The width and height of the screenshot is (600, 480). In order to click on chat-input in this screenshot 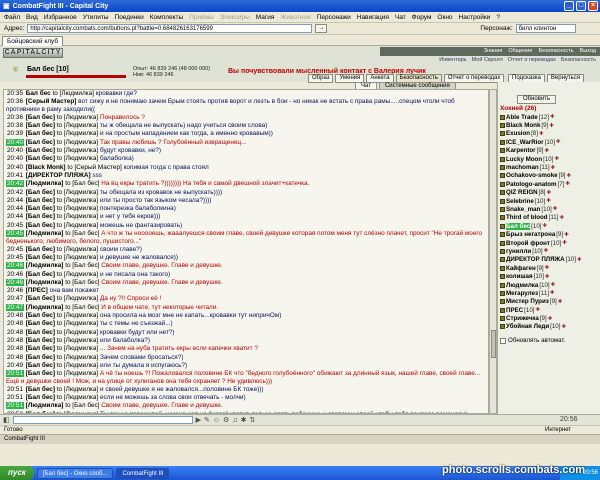, I will do `click(102, 420)`.